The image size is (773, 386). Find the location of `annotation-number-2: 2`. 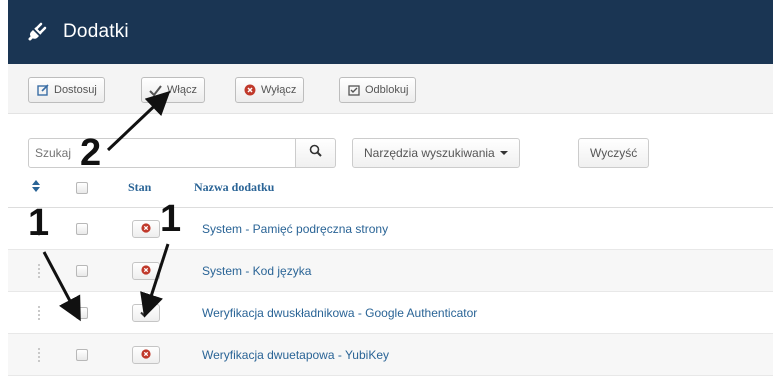

annotation-number-2: 2 is located at coordinates (91, 153).